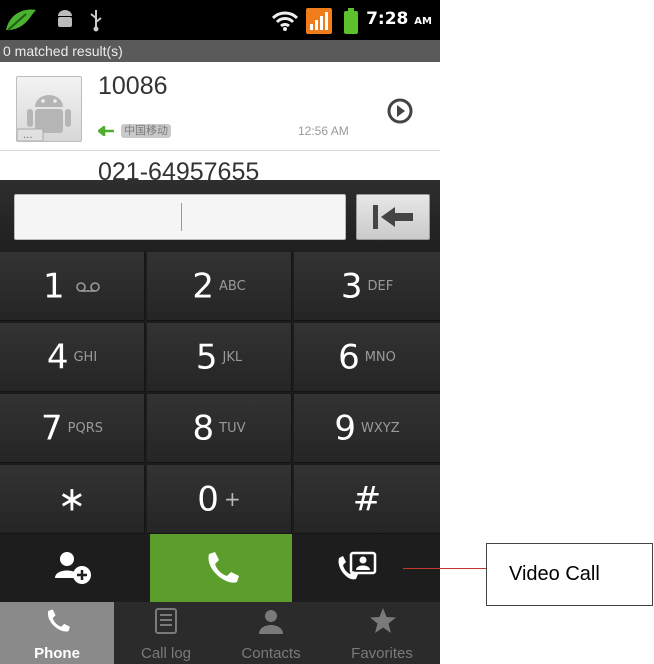 The height and width of the screenshot is (664, 654). What do you see at coordinates (351, 286) in the screenshot?
I see `key-digit: 3` at bounding box center [351, 286].